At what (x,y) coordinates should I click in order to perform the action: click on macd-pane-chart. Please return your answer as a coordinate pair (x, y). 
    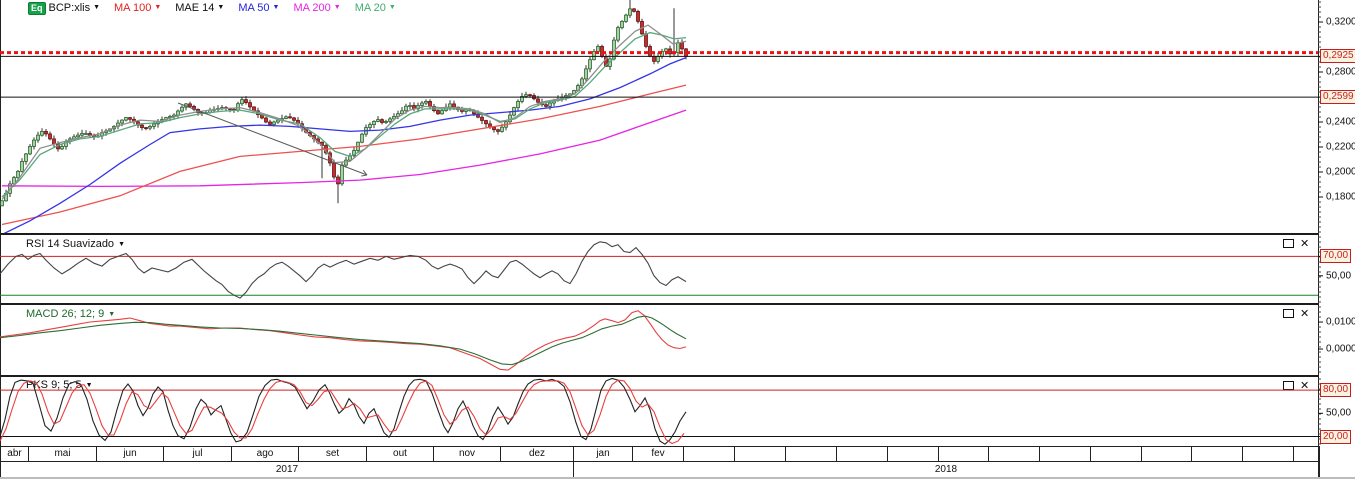
    Looking at the image, I should click on (659, 340).